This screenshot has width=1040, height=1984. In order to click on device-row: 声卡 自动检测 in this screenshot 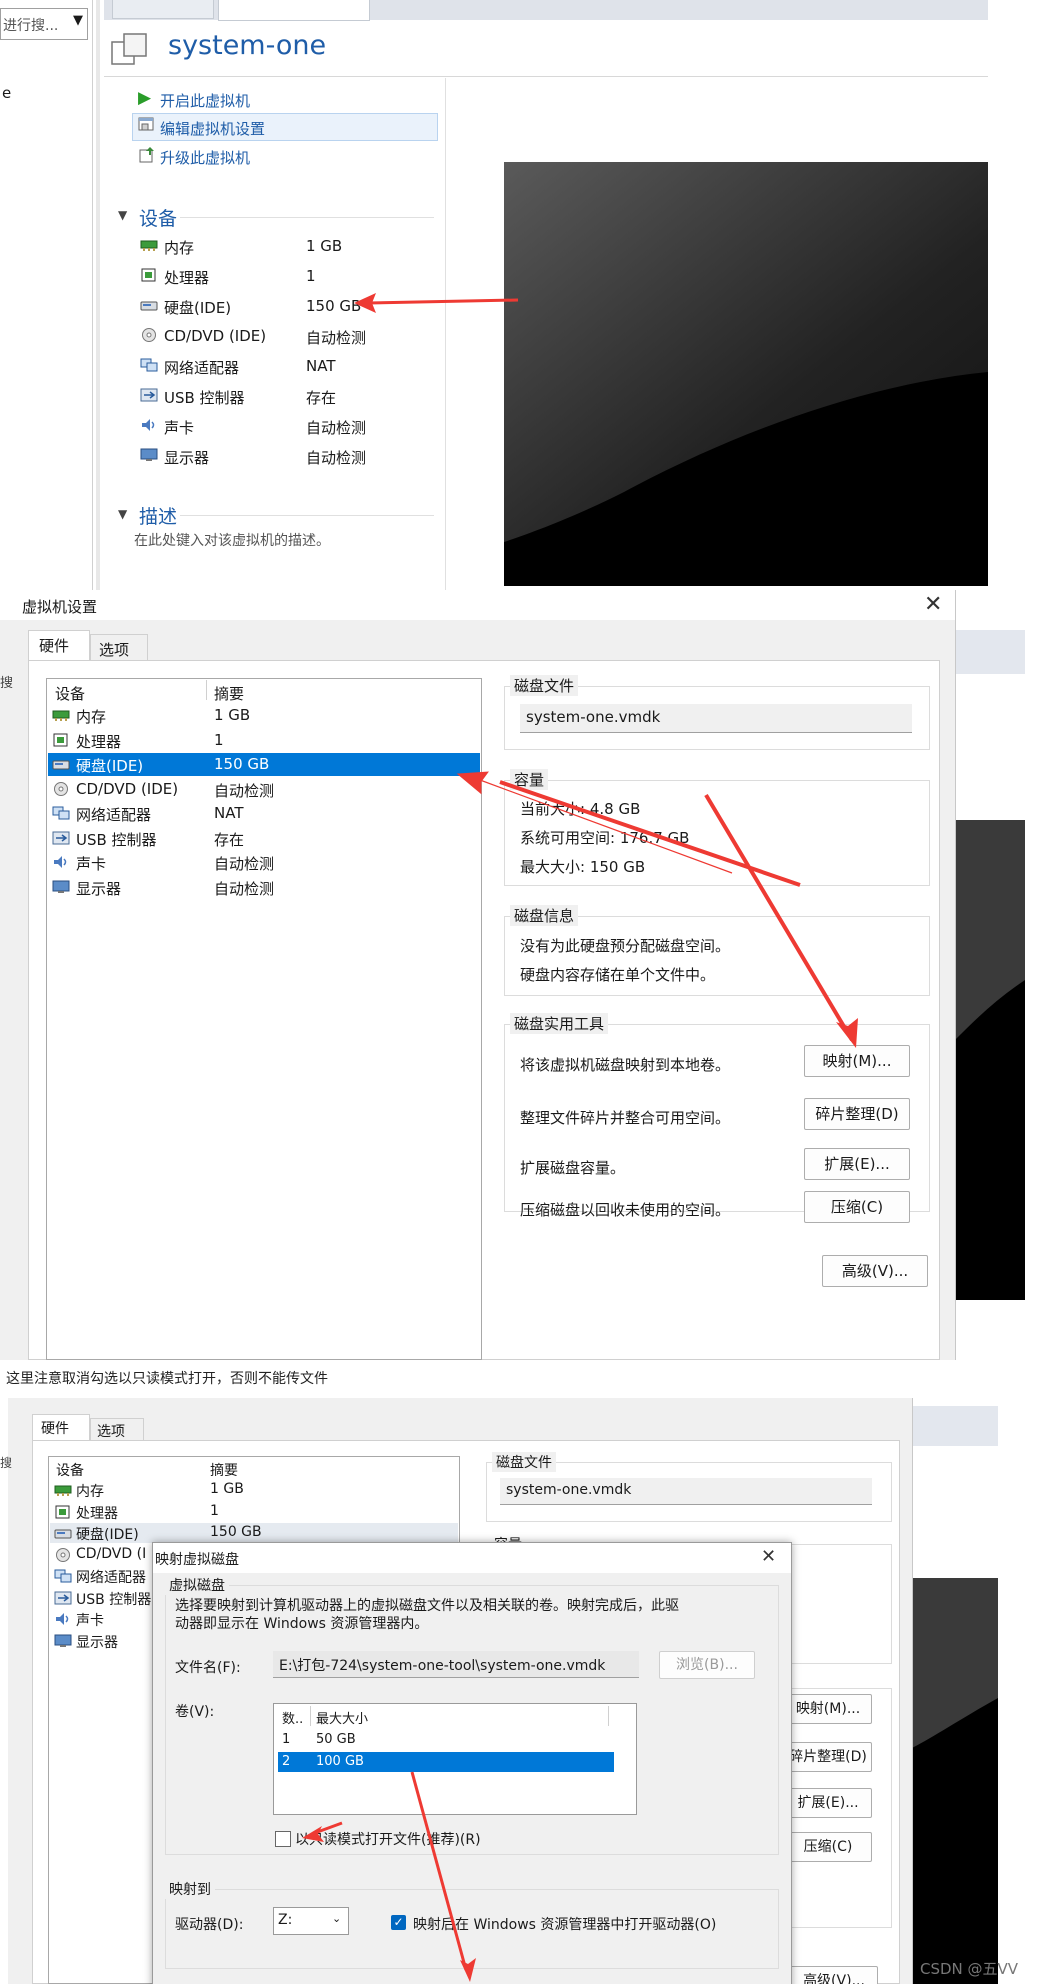, I will do `click(284, 427)`.